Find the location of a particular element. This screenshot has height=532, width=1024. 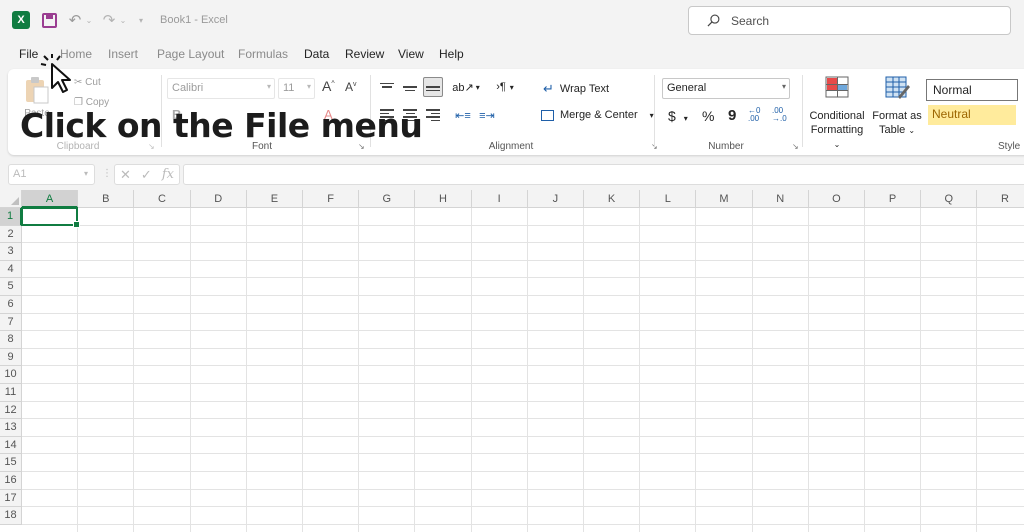

column-header: N is located at coordinates (780, 199).